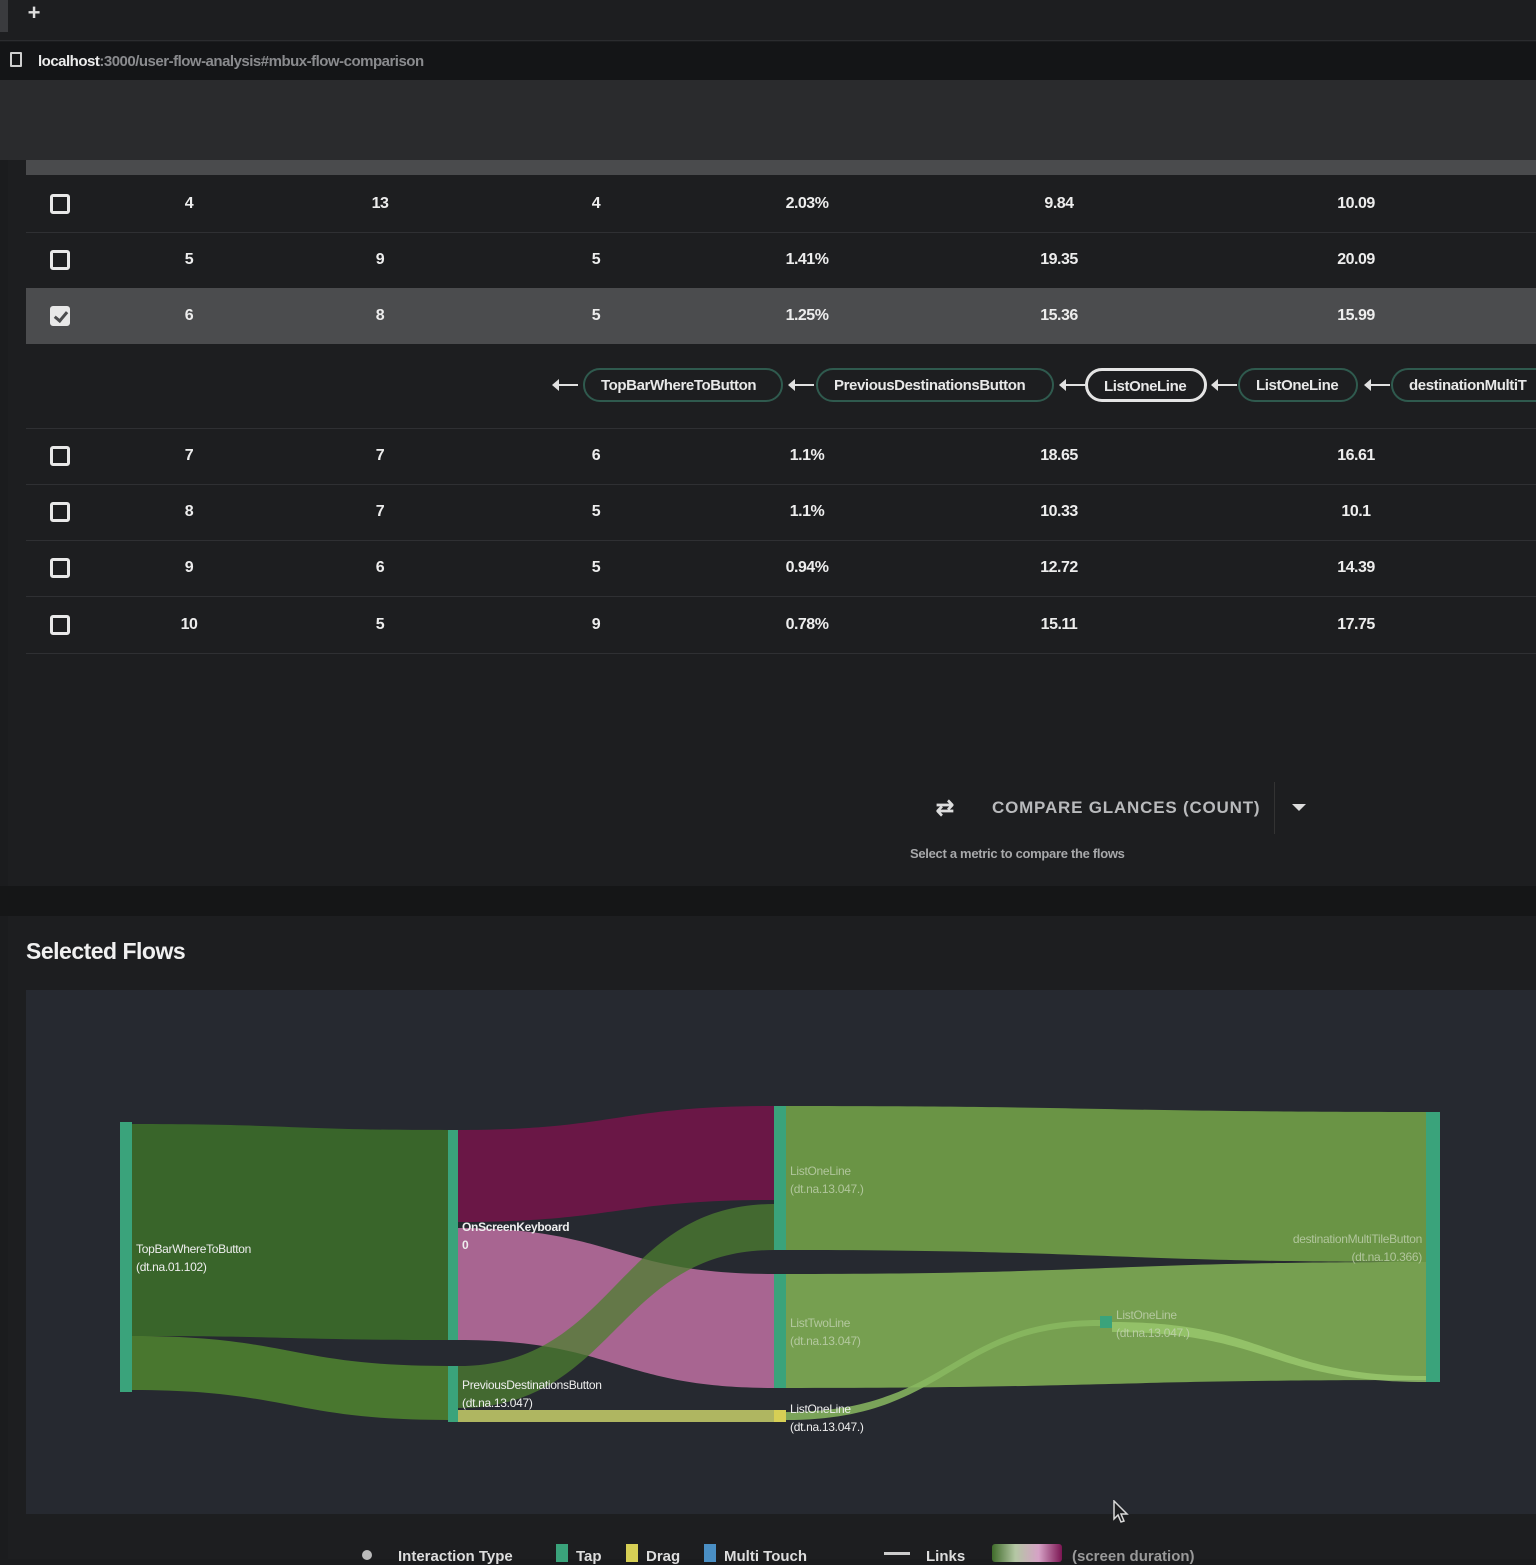  Describe the element at coordinates (946, 1556) in the screenshot. I see `legend-links: Links` at that location.